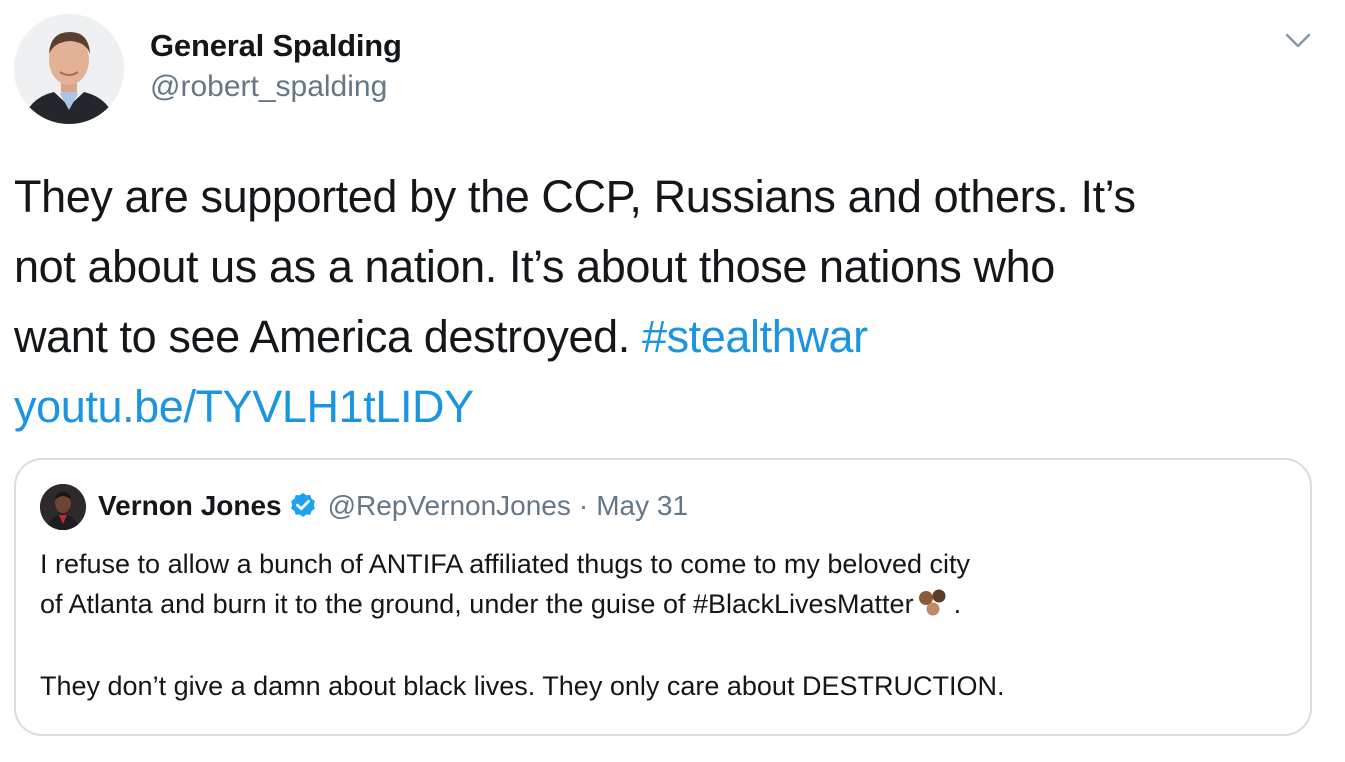 This screenshot has width=1345, height=762. Describe the element at coordinates (1298, 41) in the screenshot. I see `chevron-down-icon` at that location.